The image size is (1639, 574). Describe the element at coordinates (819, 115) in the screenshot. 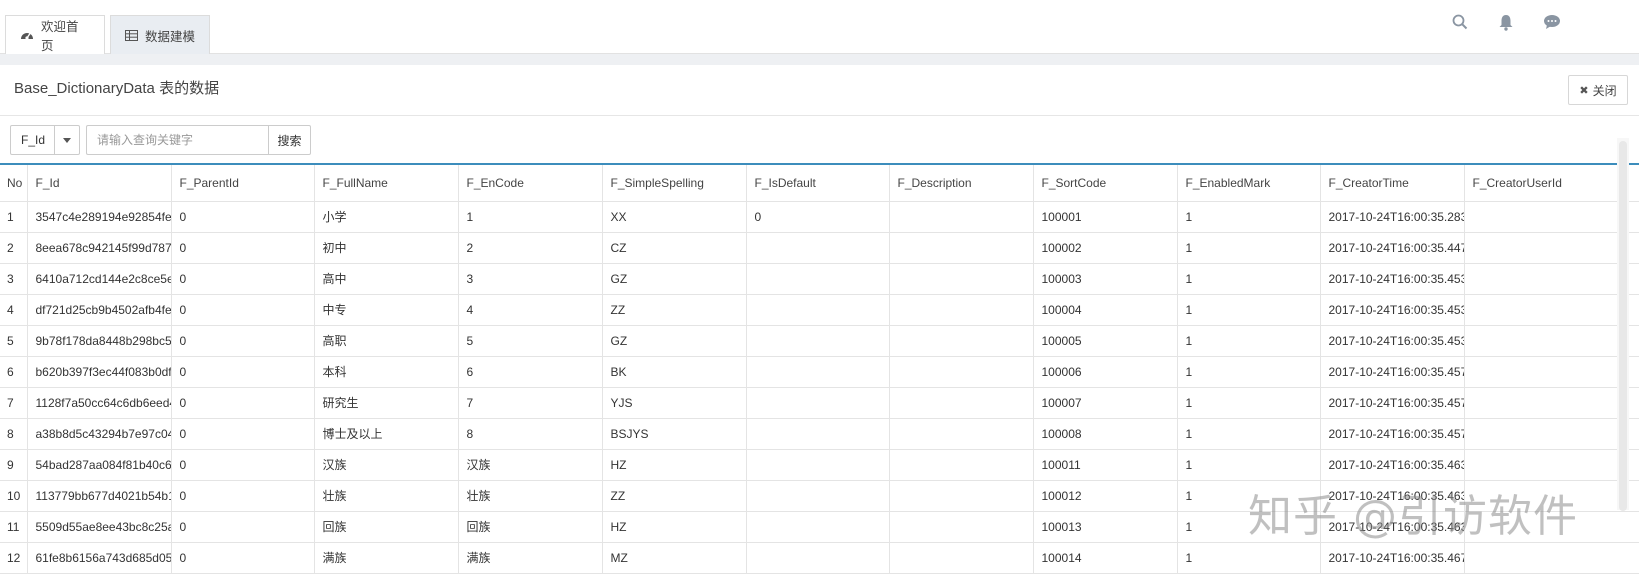

I see `divider` at that location.